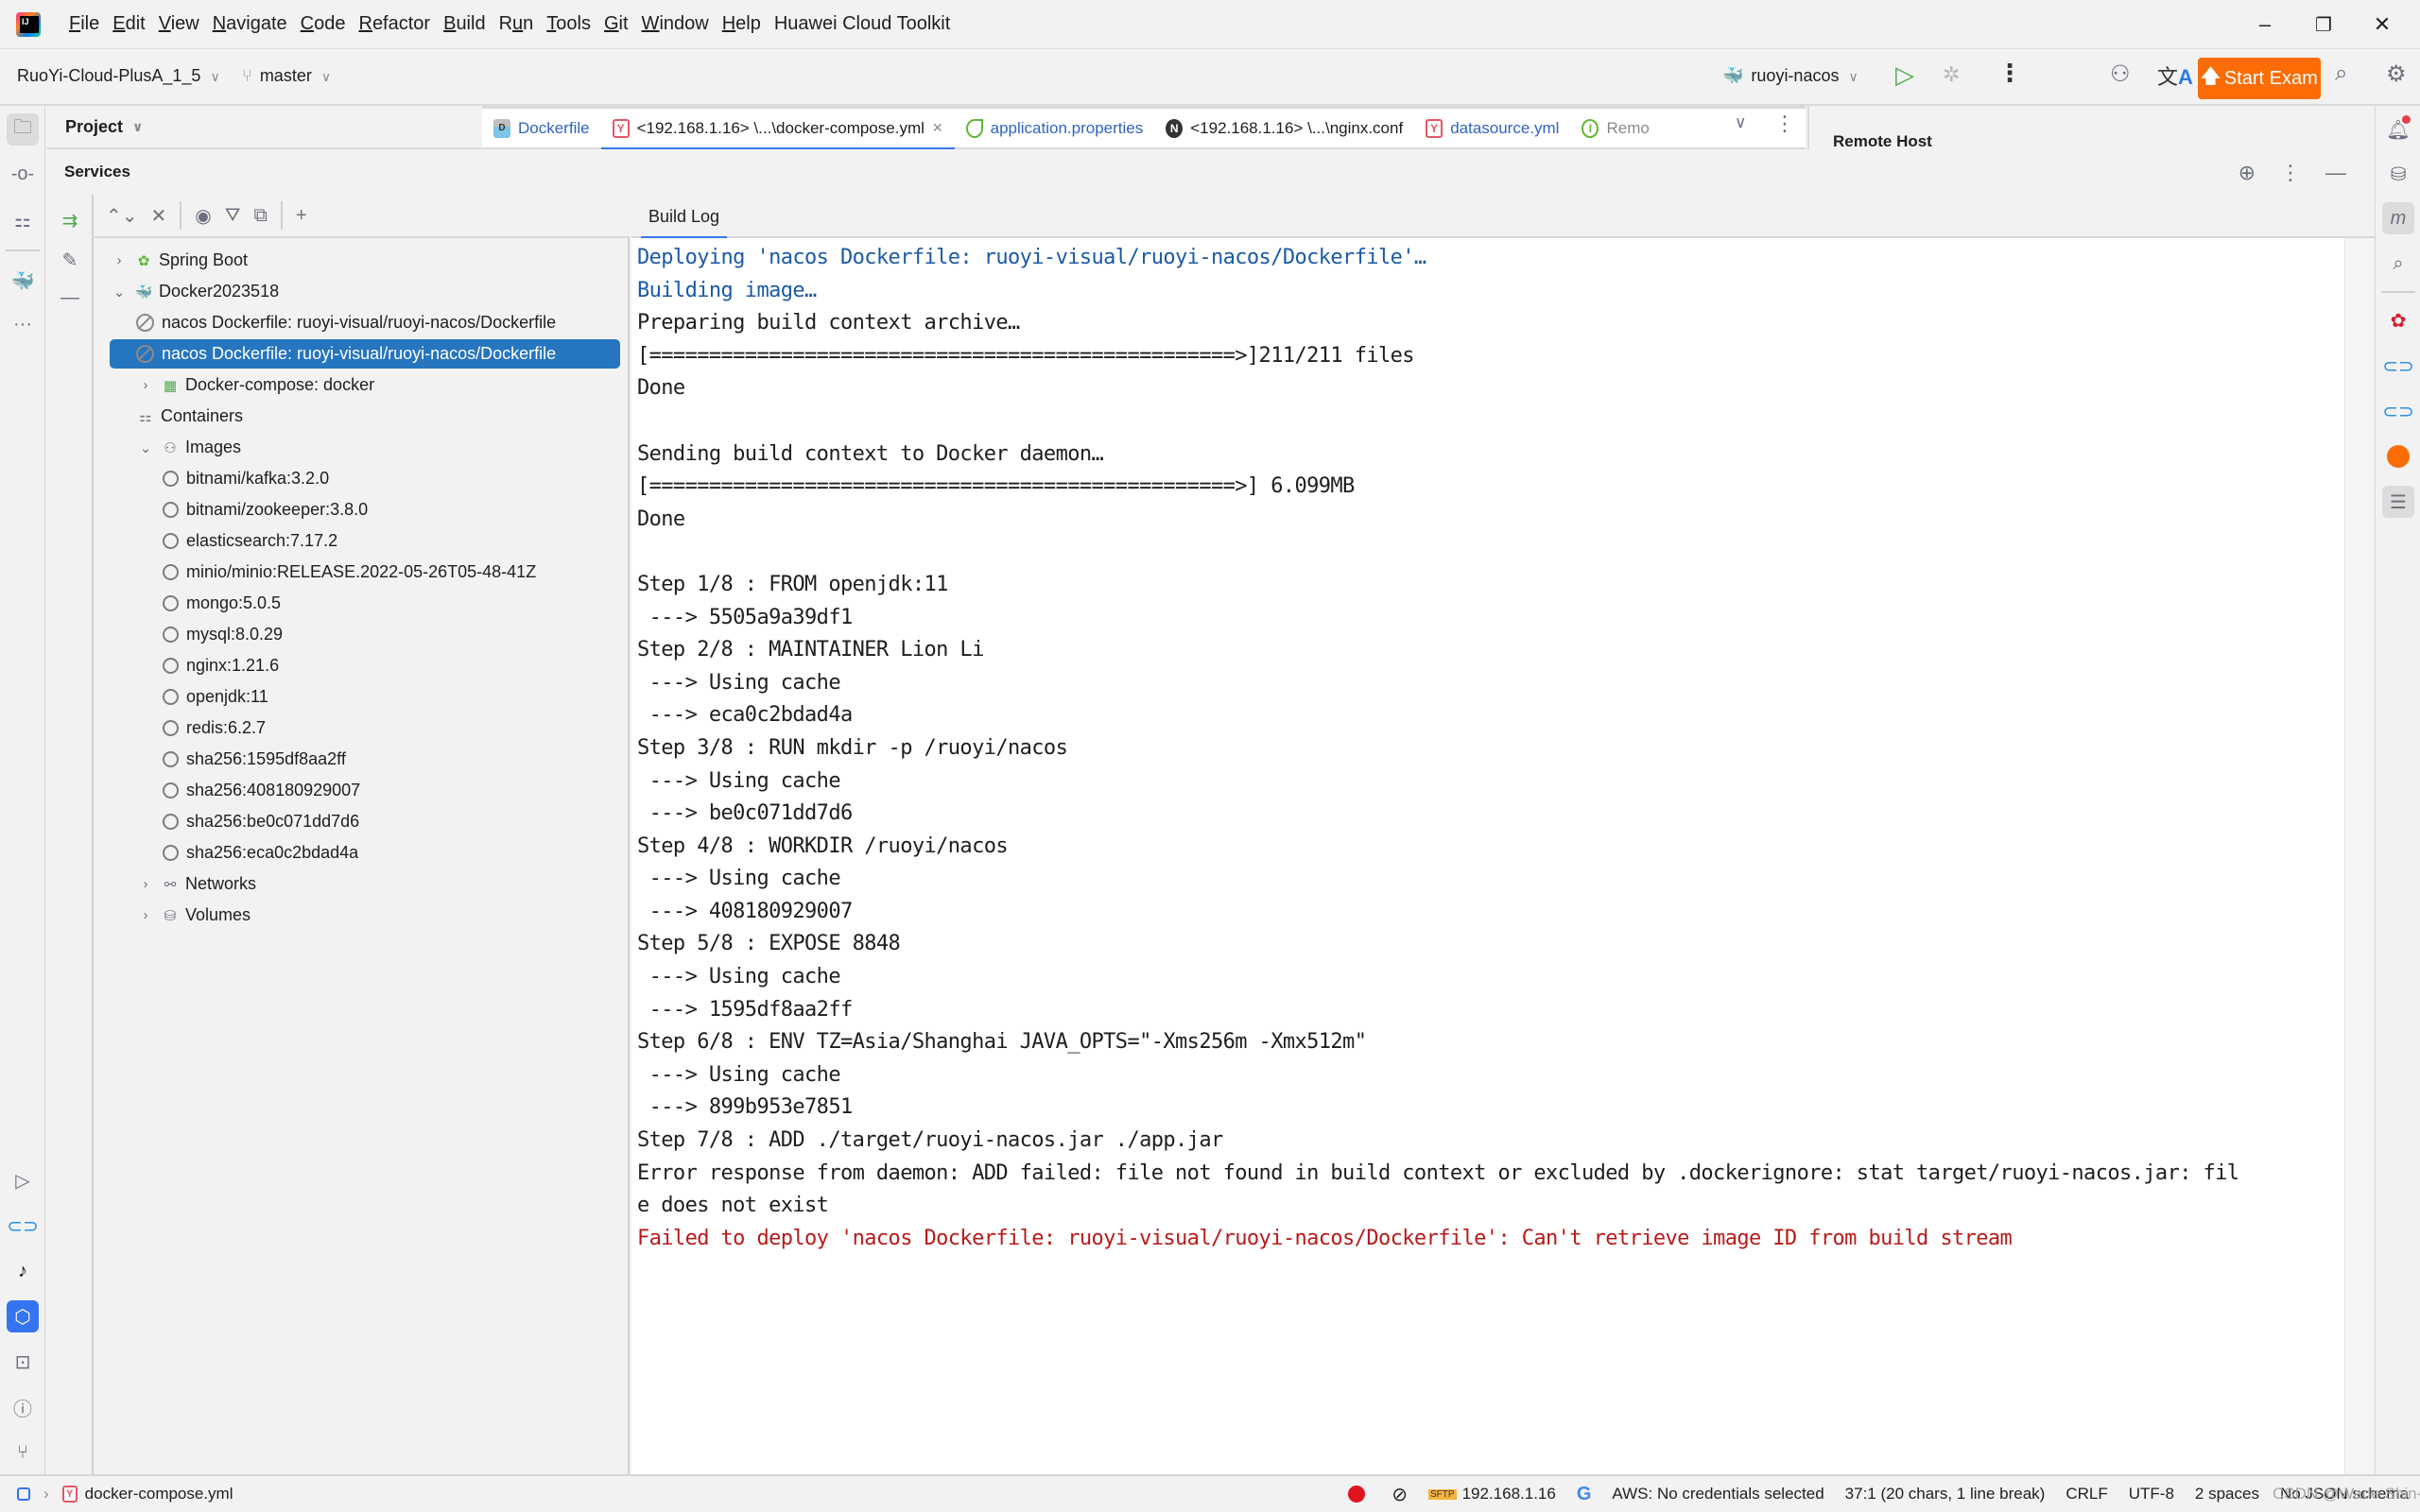 The image size is (2420, 1512). Describe the element at coordinates (1945, 1494) in the screenshot. I see `cursor-position: 37:1 (20 chars, 1 line break)` at that location.